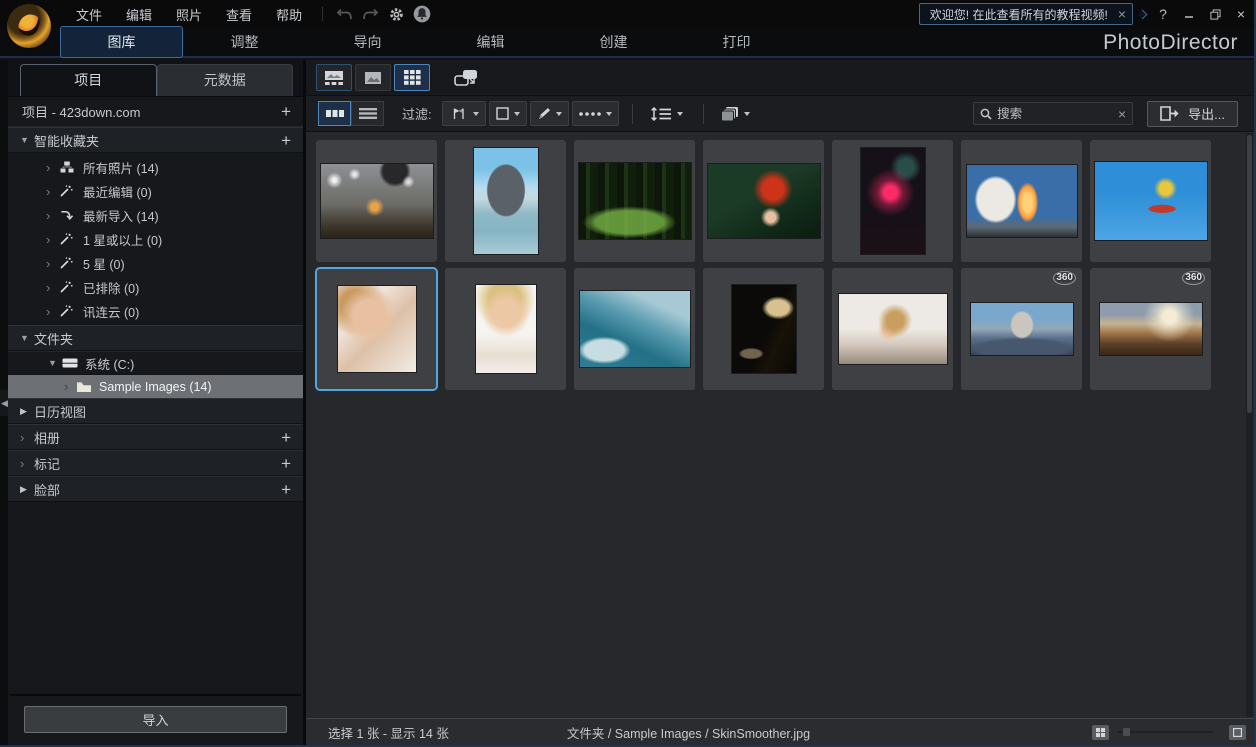  I want to click on photo-thumb-red-maple-leaf, so click(763, 201).